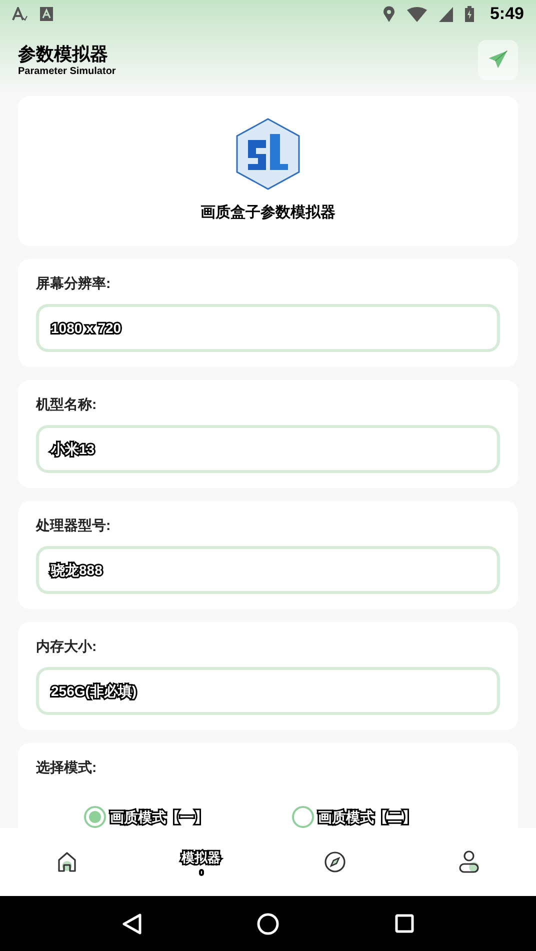 Image resolution: width=536 pixels, height=951 pixels. What do you see at coordinates (74, 525) in the screenshot?
I see `field-label: 处理器型号:` at bounding box center [74, 525].